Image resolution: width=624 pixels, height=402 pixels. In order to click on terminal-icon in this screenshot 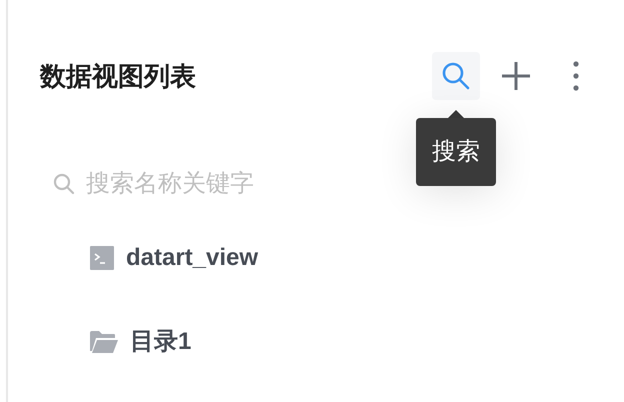, I will do `click(102, 258)`.